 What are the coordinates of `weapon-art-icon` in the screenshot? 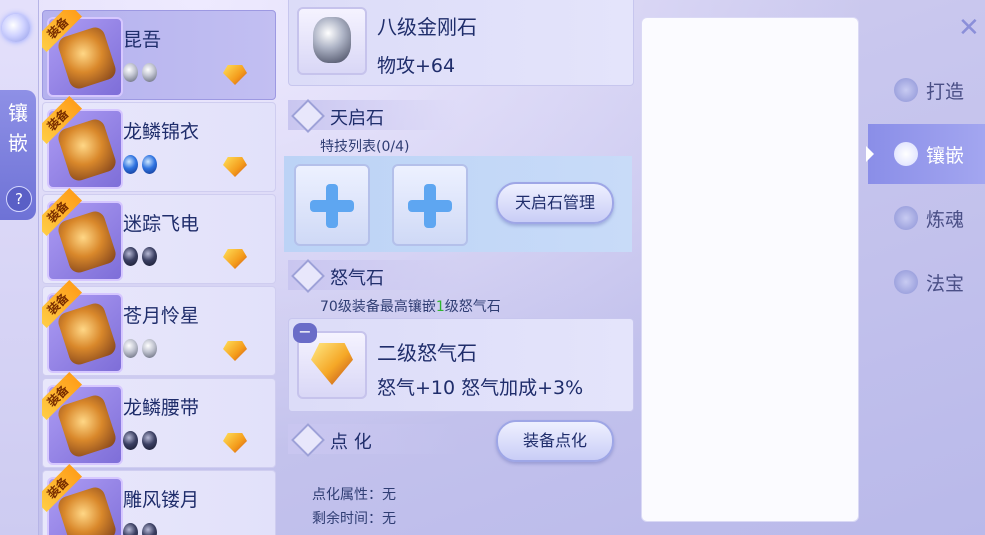 It's located at (87, 58).